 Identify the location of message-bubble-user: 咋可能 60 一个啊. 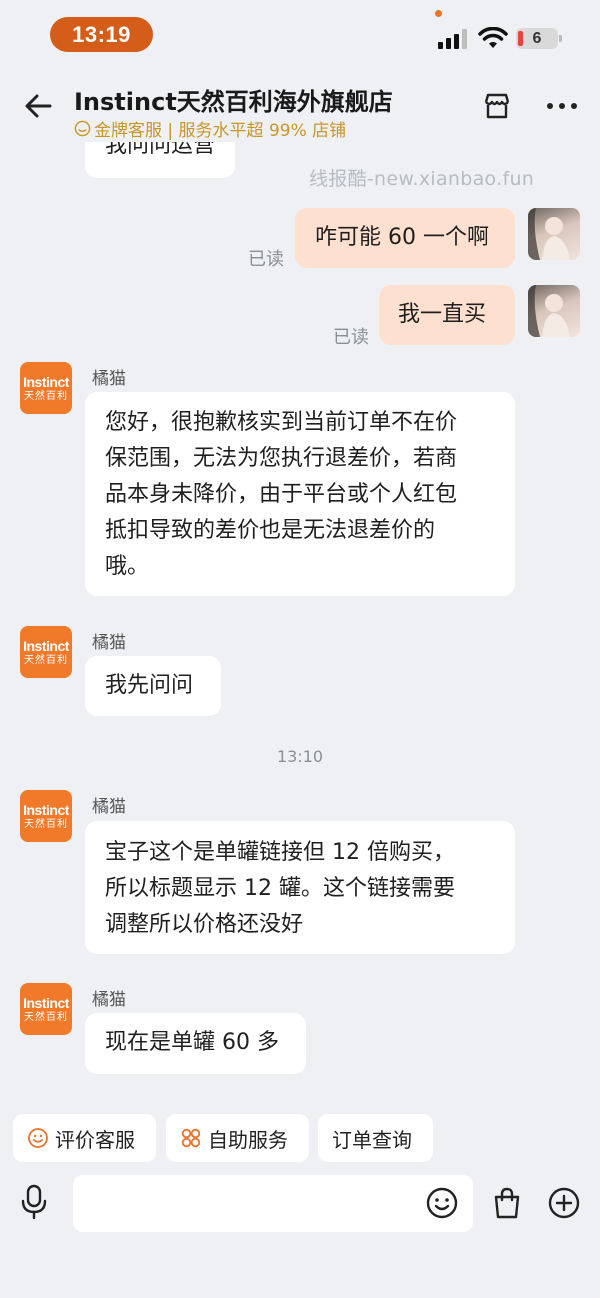
(405, 238).